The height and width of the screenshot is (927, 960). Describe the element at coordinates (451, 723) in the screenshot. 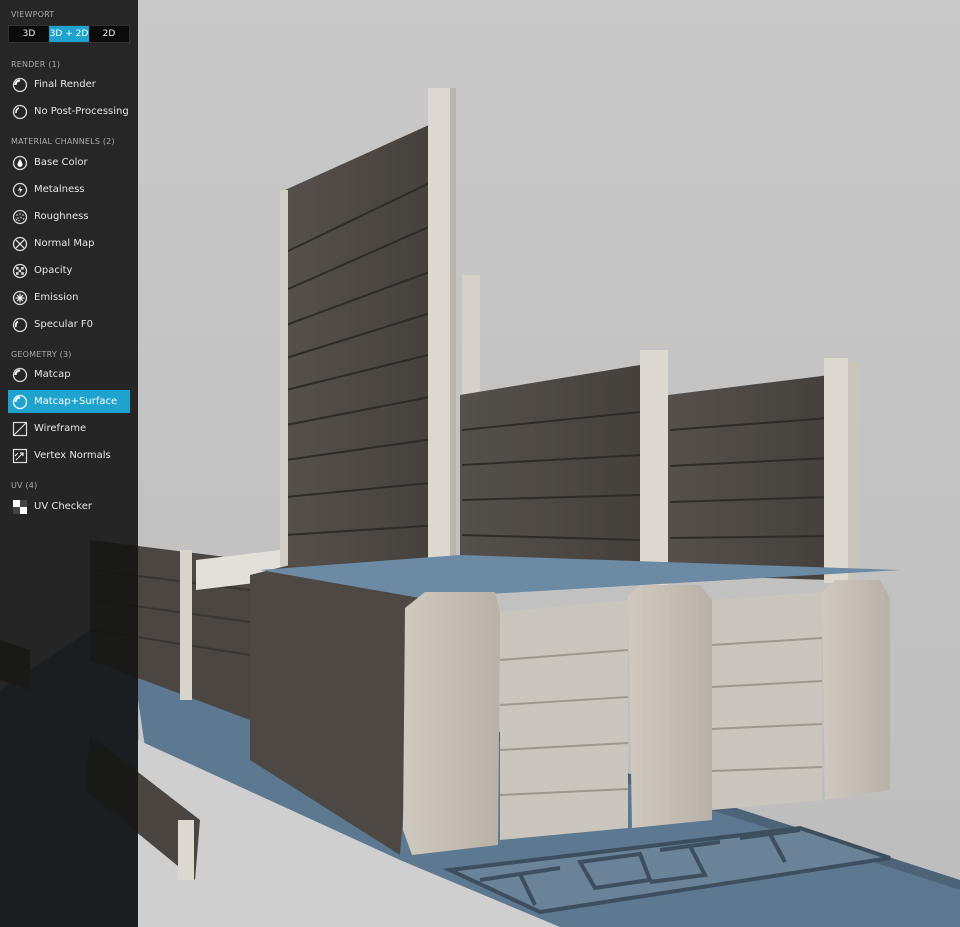

I see `stone-pillar-left` at that location.